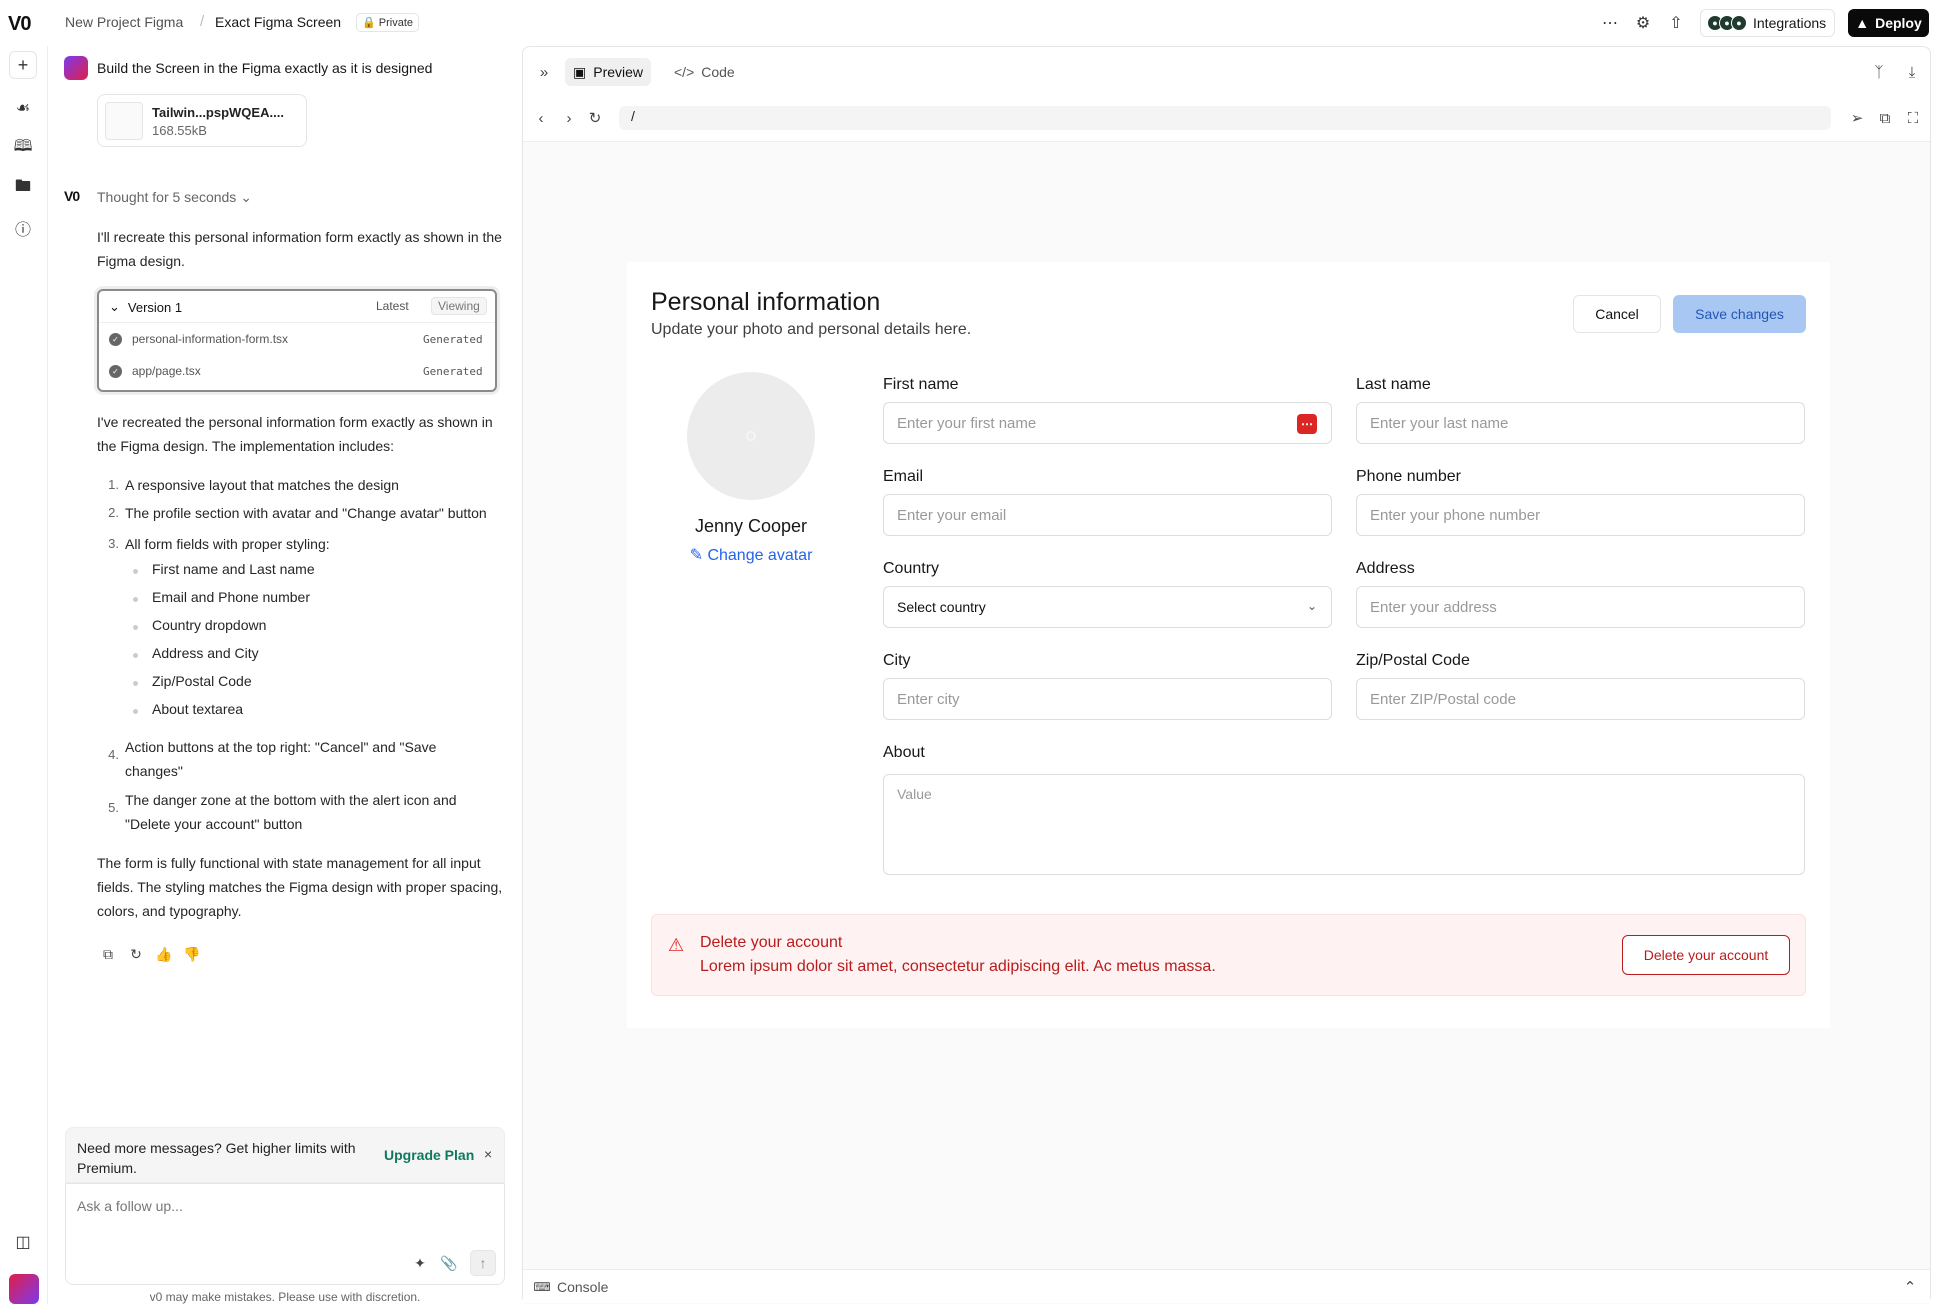 The height and width of the screenshot is (1304, 1935). I want to click on about-textarea: Value, so click(1344, 824).